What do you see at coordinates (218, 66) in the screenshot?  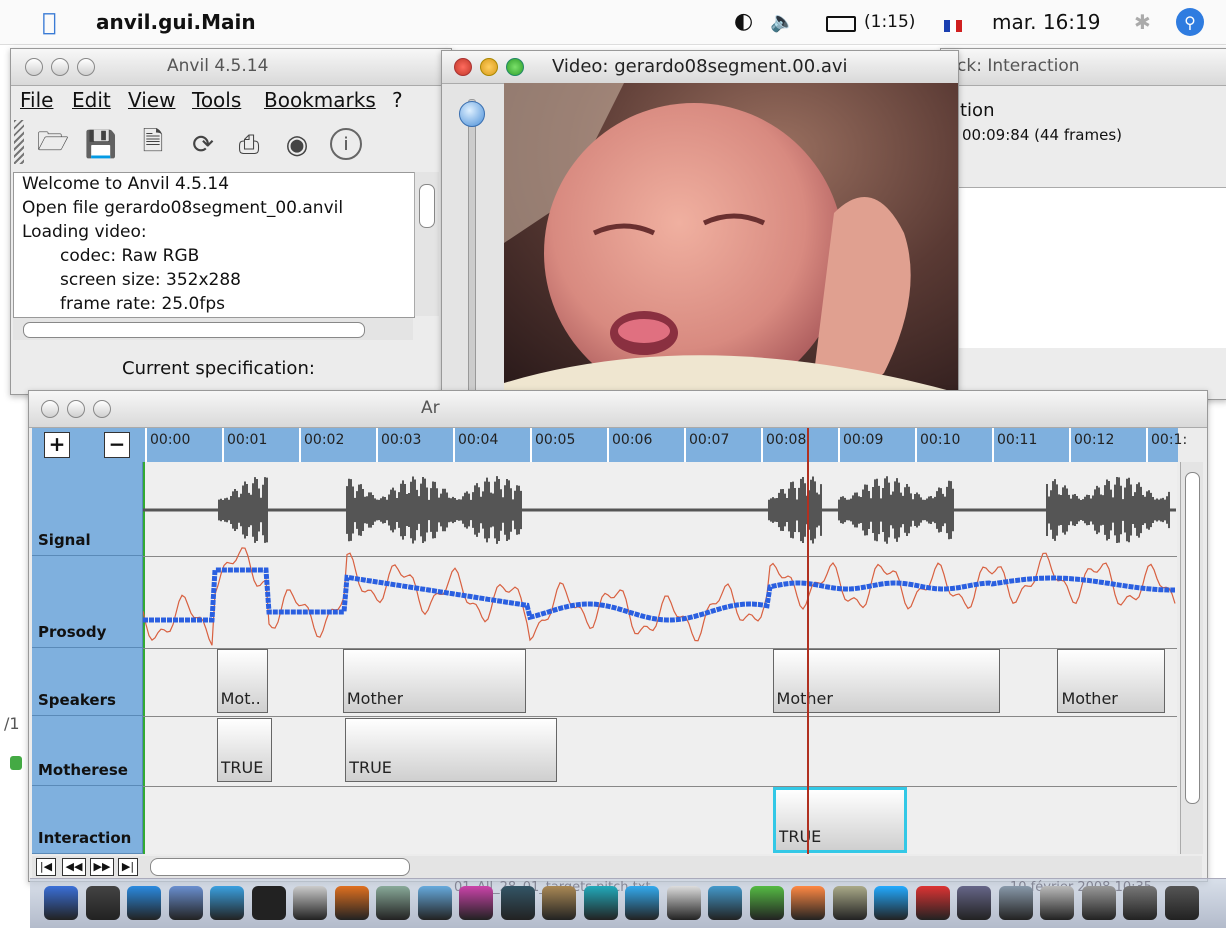 I see `anvil-window-title: Anvil 4.5.14` at bounding box center [218, 66].